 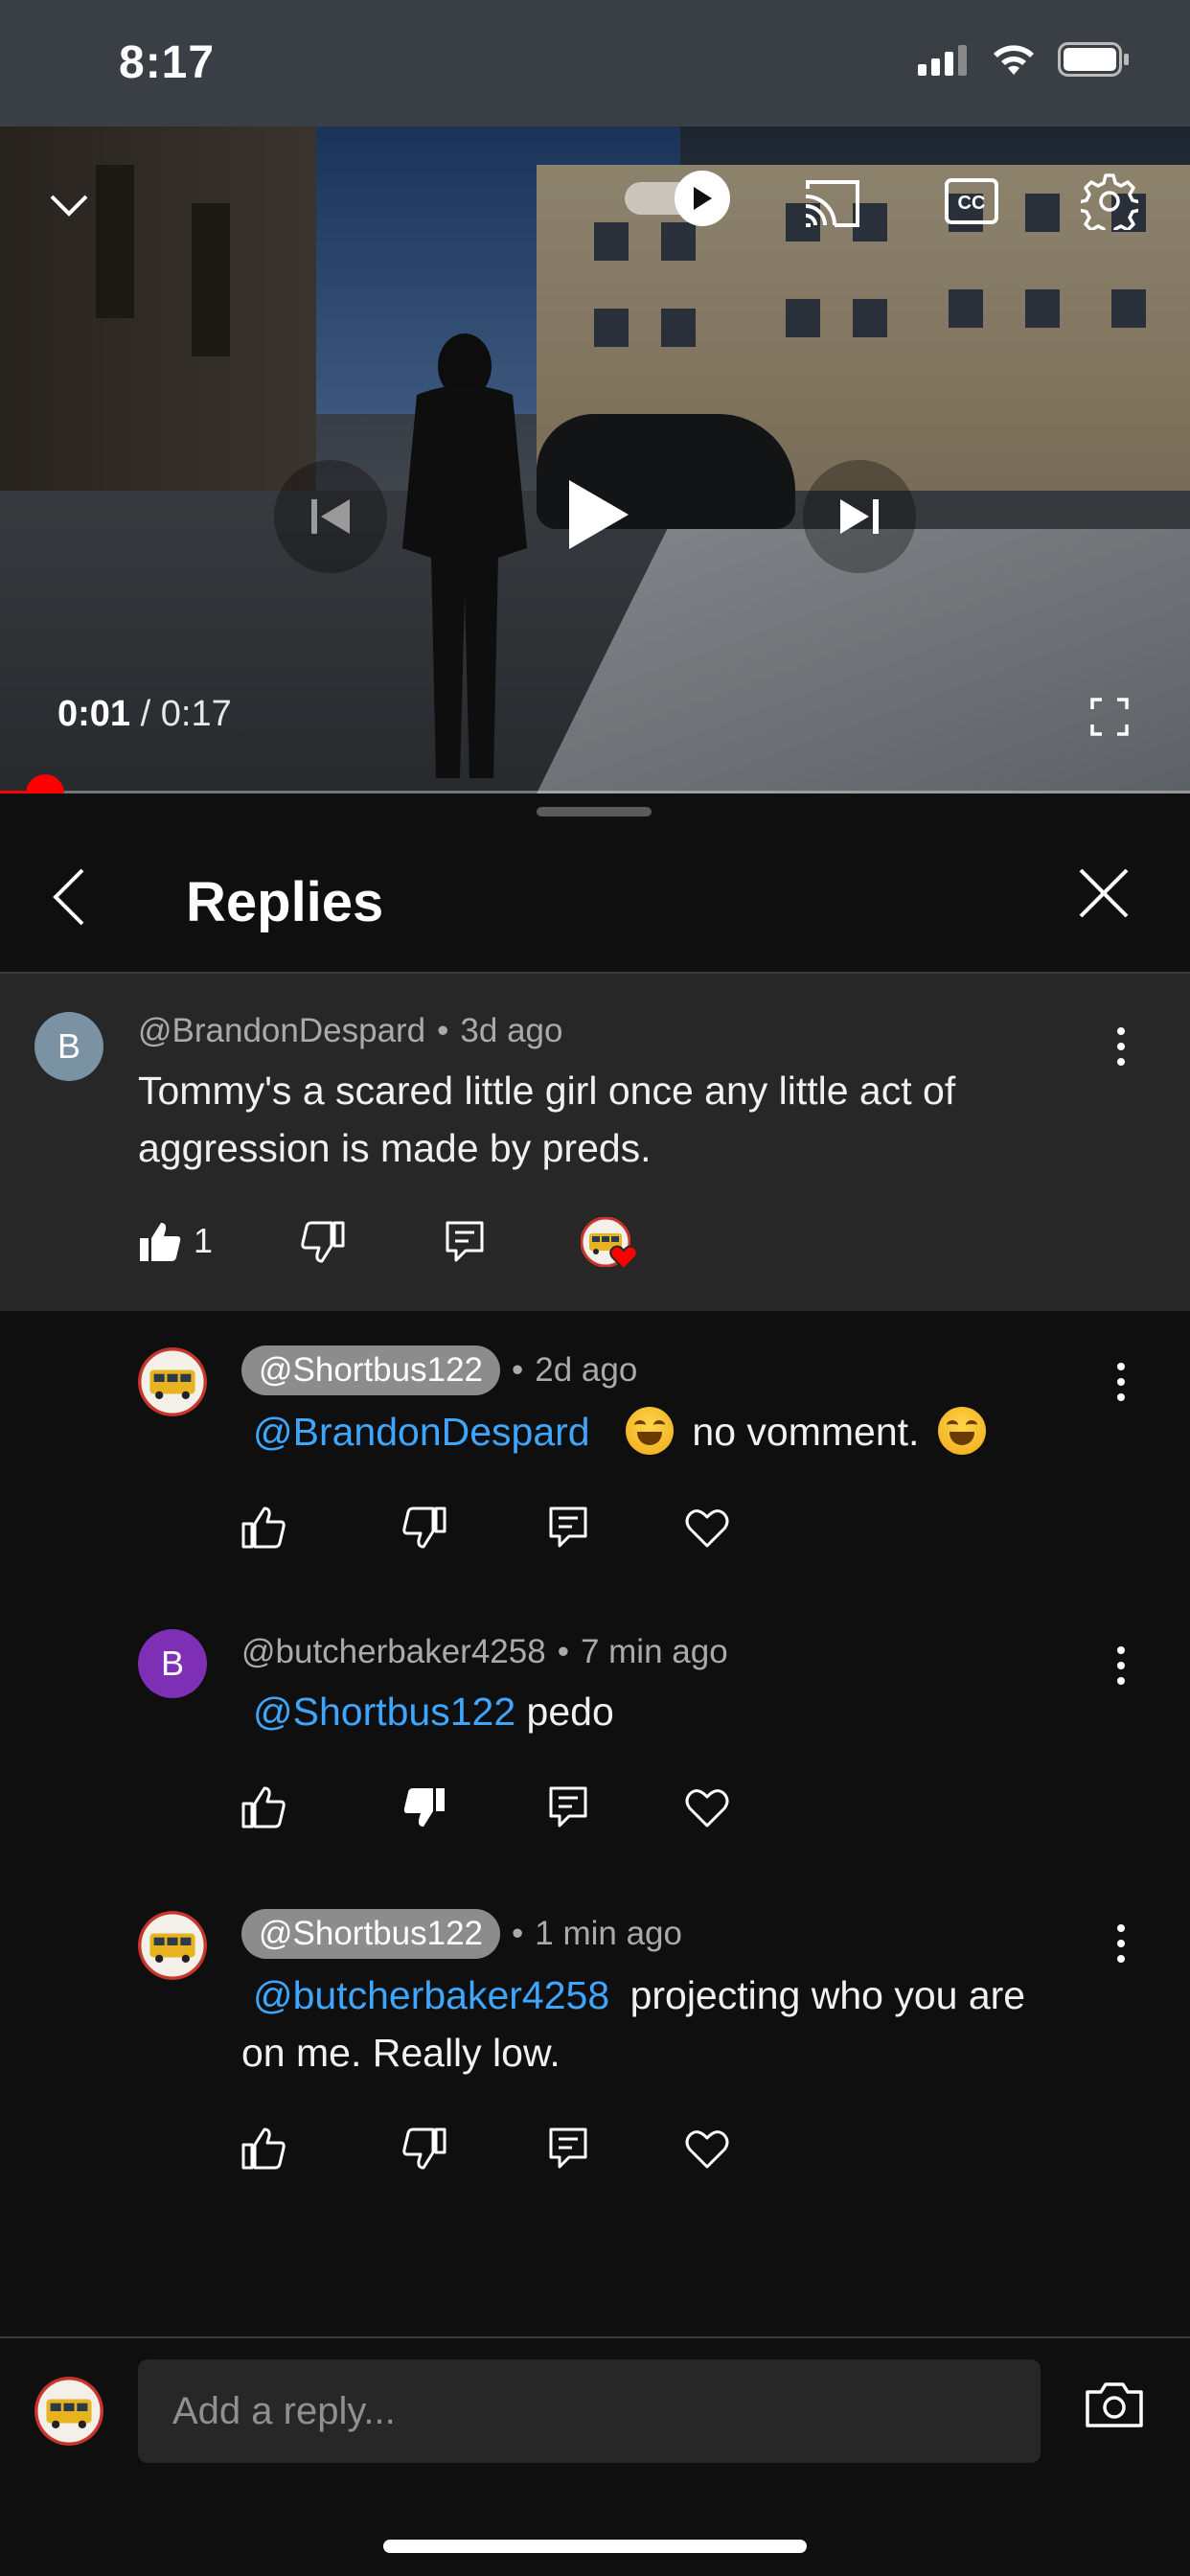 I want to click on drag-handle, so click(x=594, y=811).